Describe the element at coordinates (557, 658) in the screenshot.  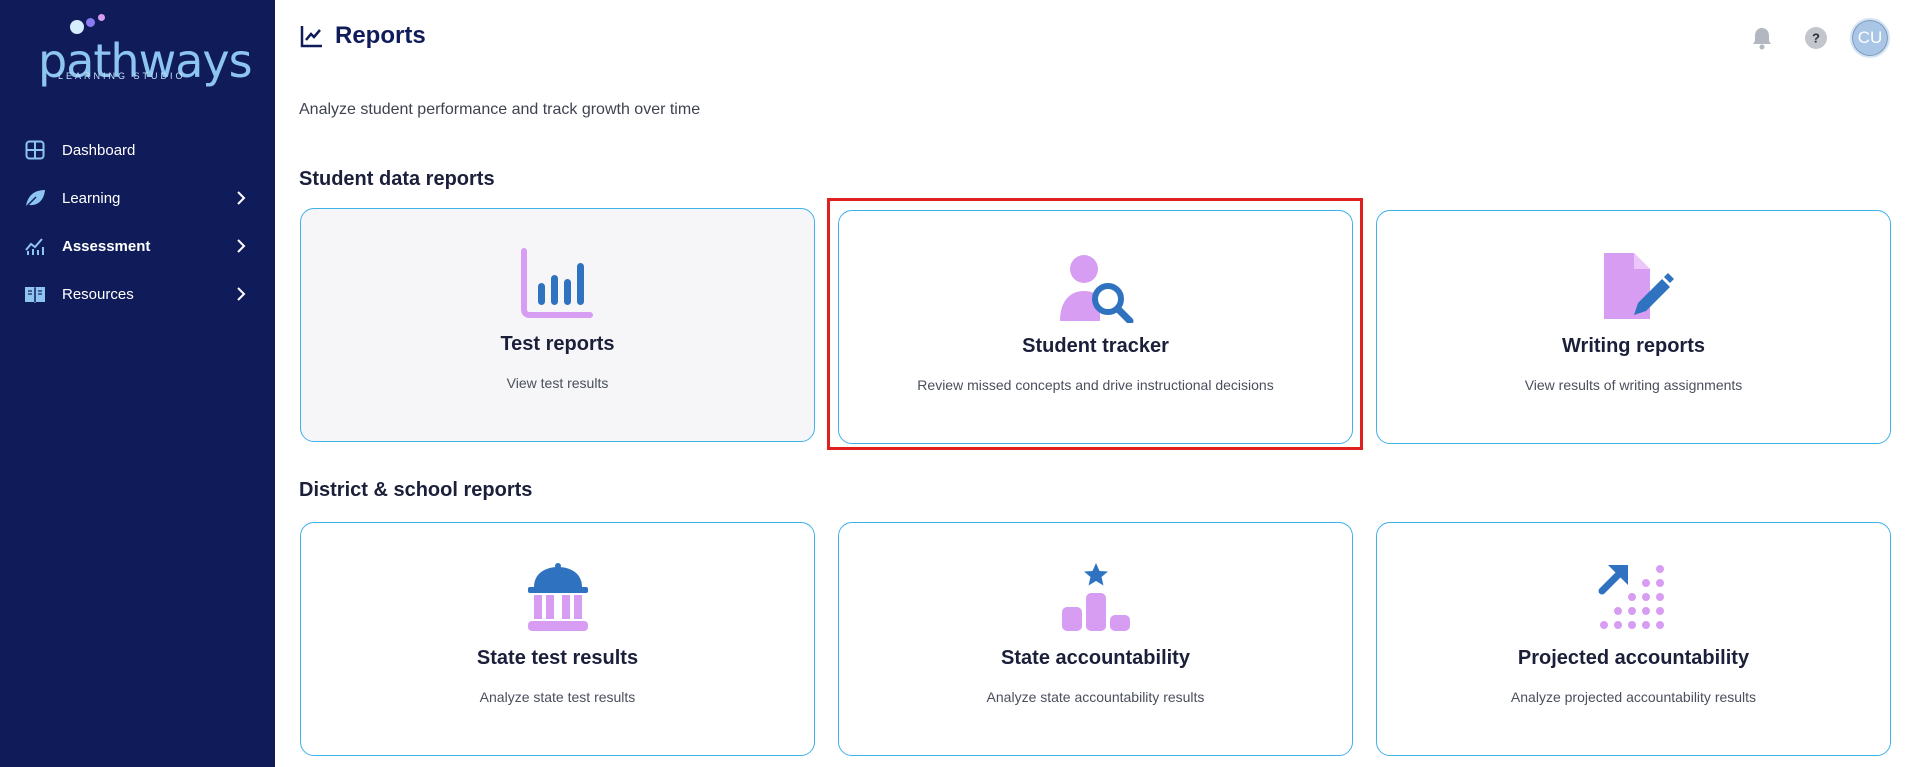
I see `card-title: State test results` at that location.